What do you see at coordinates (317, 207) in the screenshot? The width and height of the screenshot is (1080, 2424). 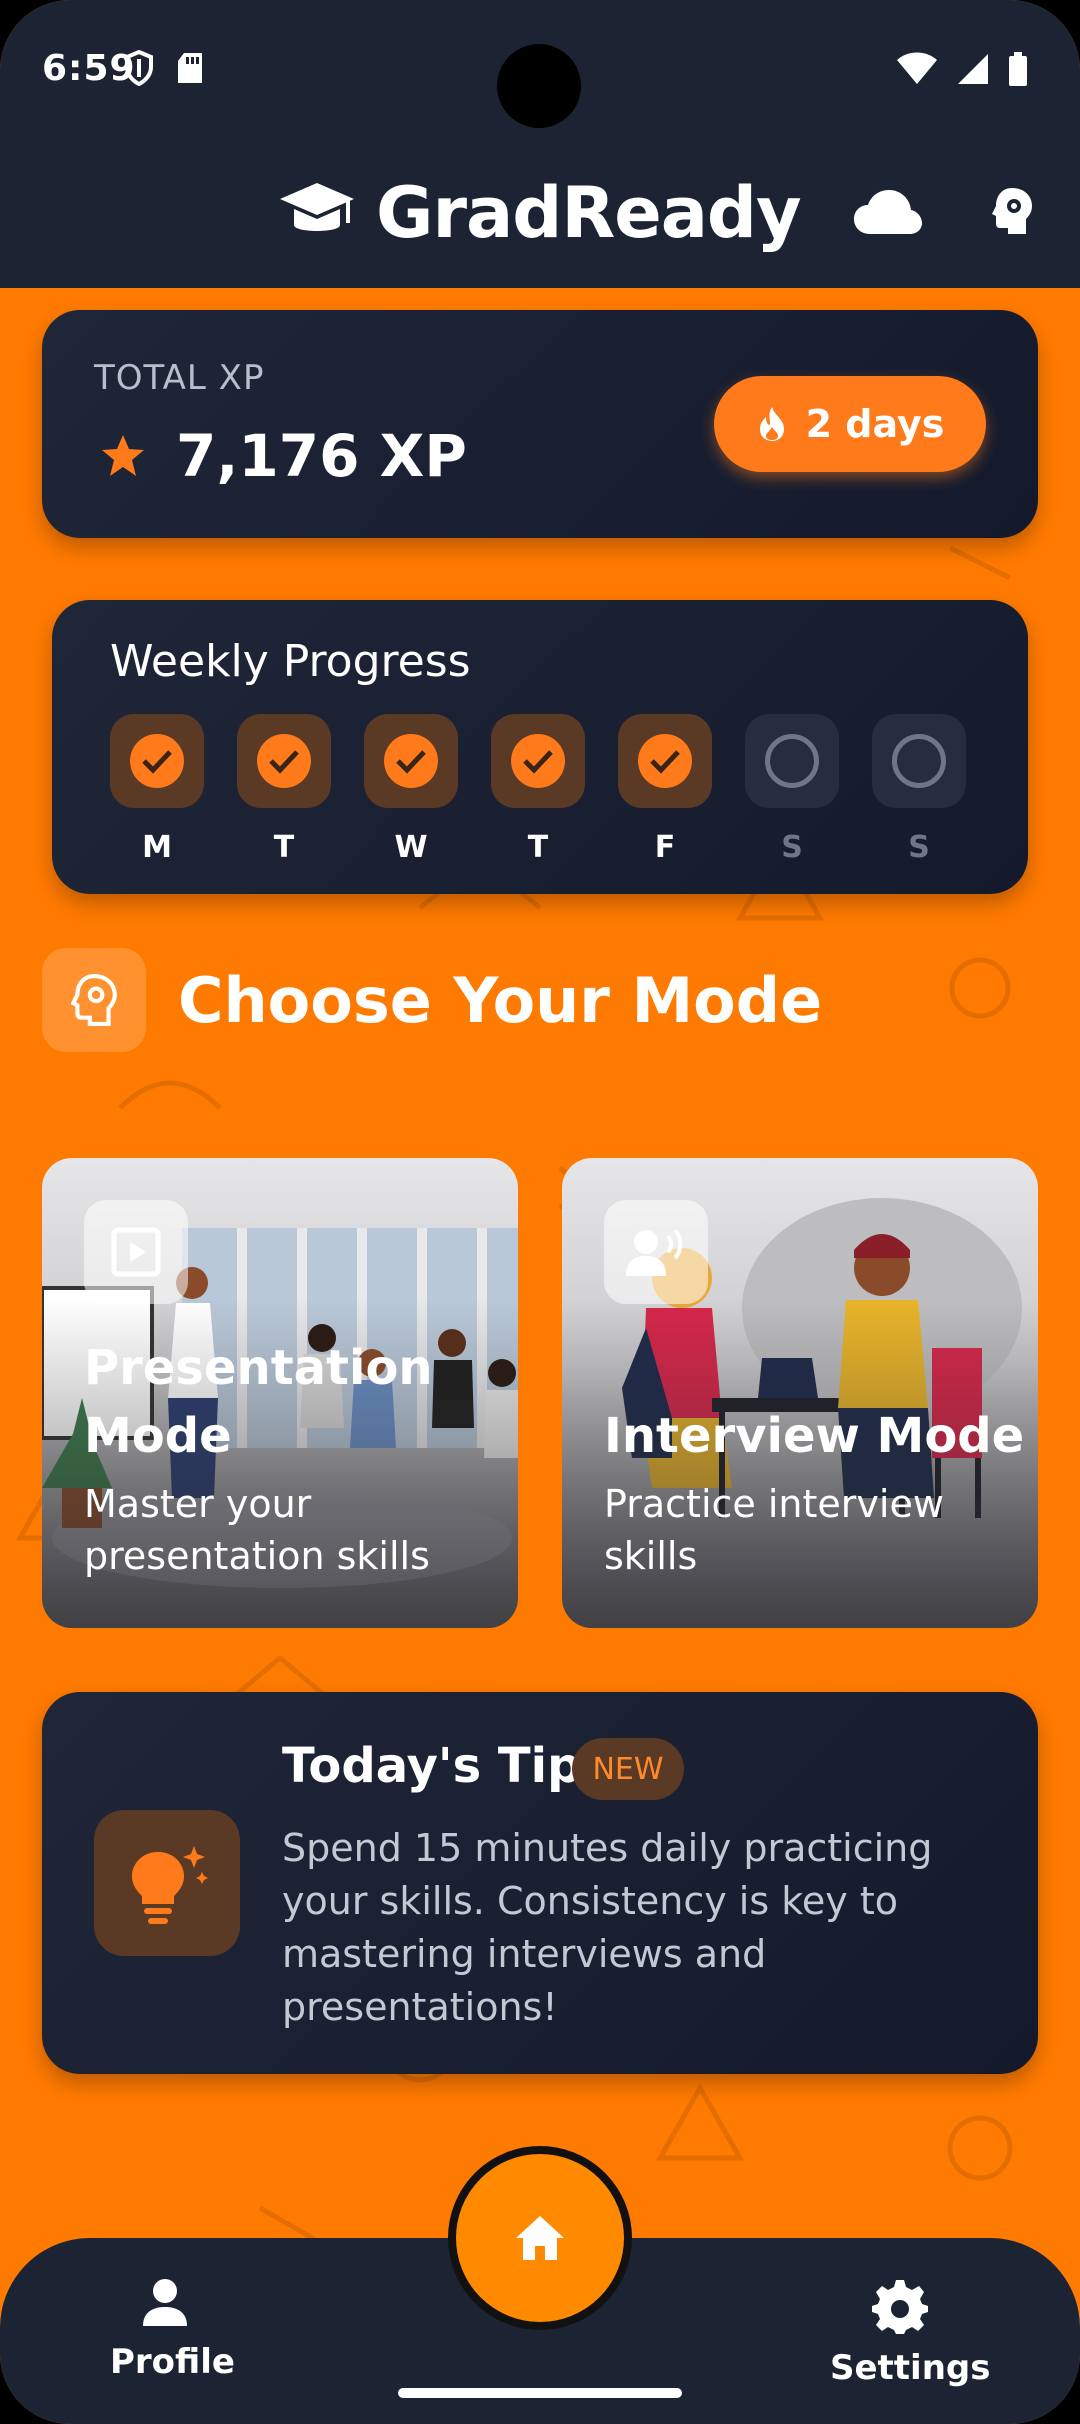 I see `graduation-cap-icon` at bounding box center [317, 207].